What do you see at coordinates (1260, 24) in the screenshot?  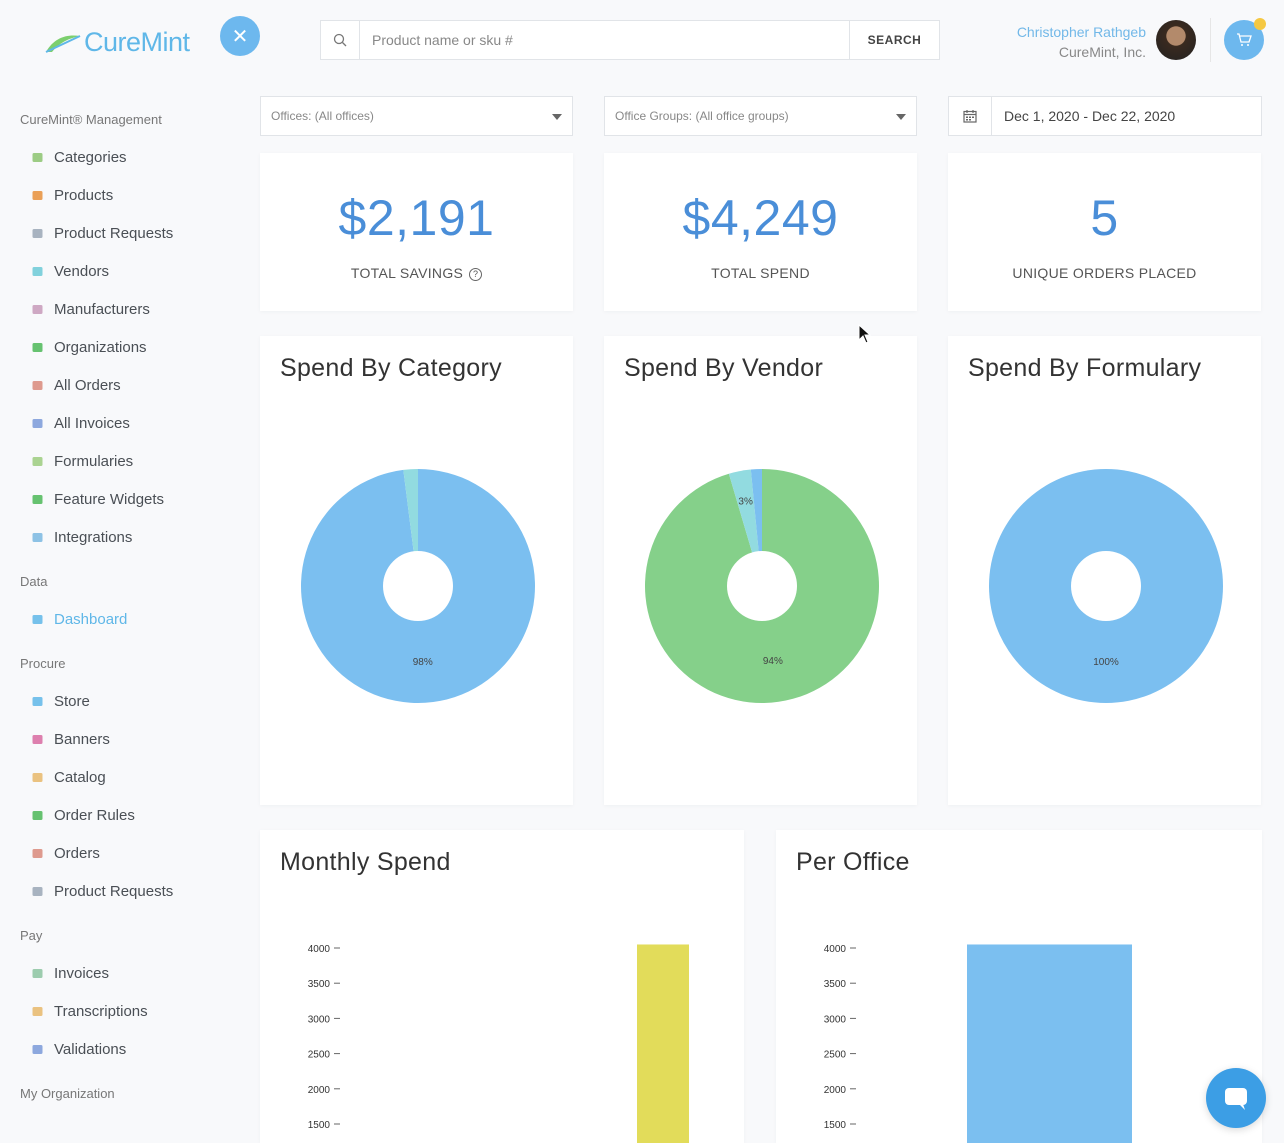 I see `cart-badge` at bounding box center [1260, 24].